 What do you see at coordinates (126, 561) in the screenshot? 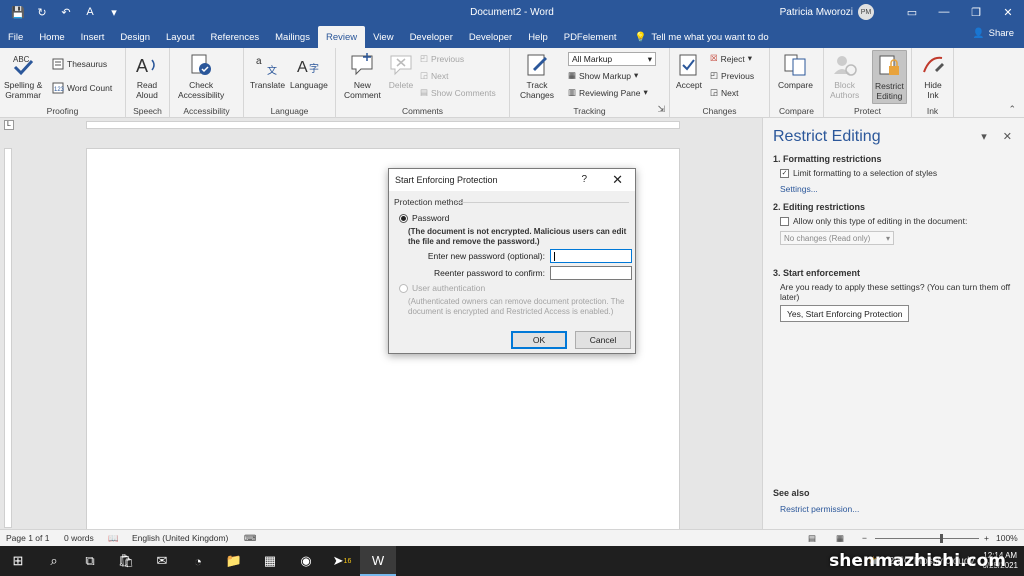
I see `store-icon: 🛍` at bounding box center [126, 561].